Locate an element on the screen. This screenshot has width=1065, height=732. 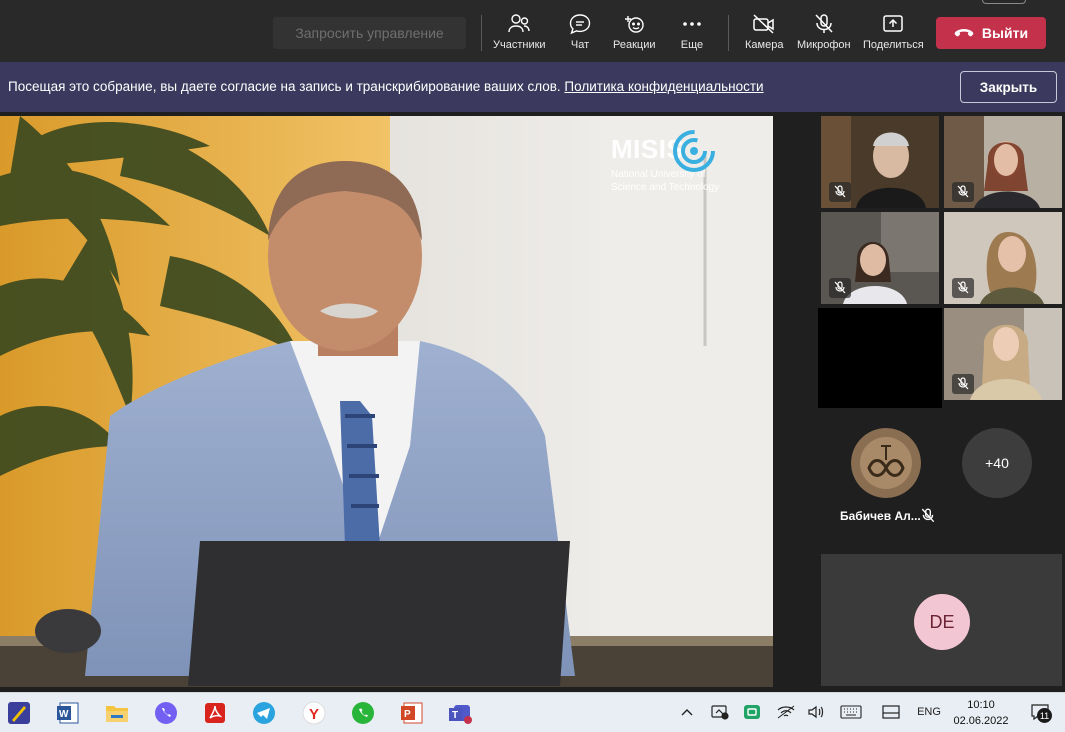
logo-name: MISIS is located at coordinates (665, 151).